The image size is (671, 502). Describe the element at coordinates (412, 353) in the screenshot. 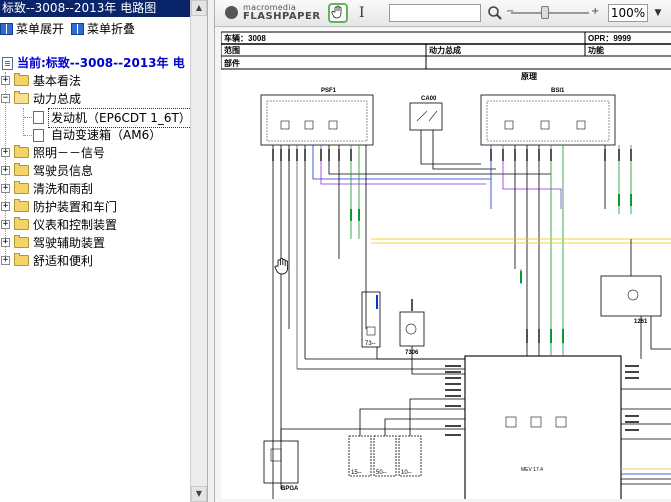

I see `c7306-label: 7306` at that location.